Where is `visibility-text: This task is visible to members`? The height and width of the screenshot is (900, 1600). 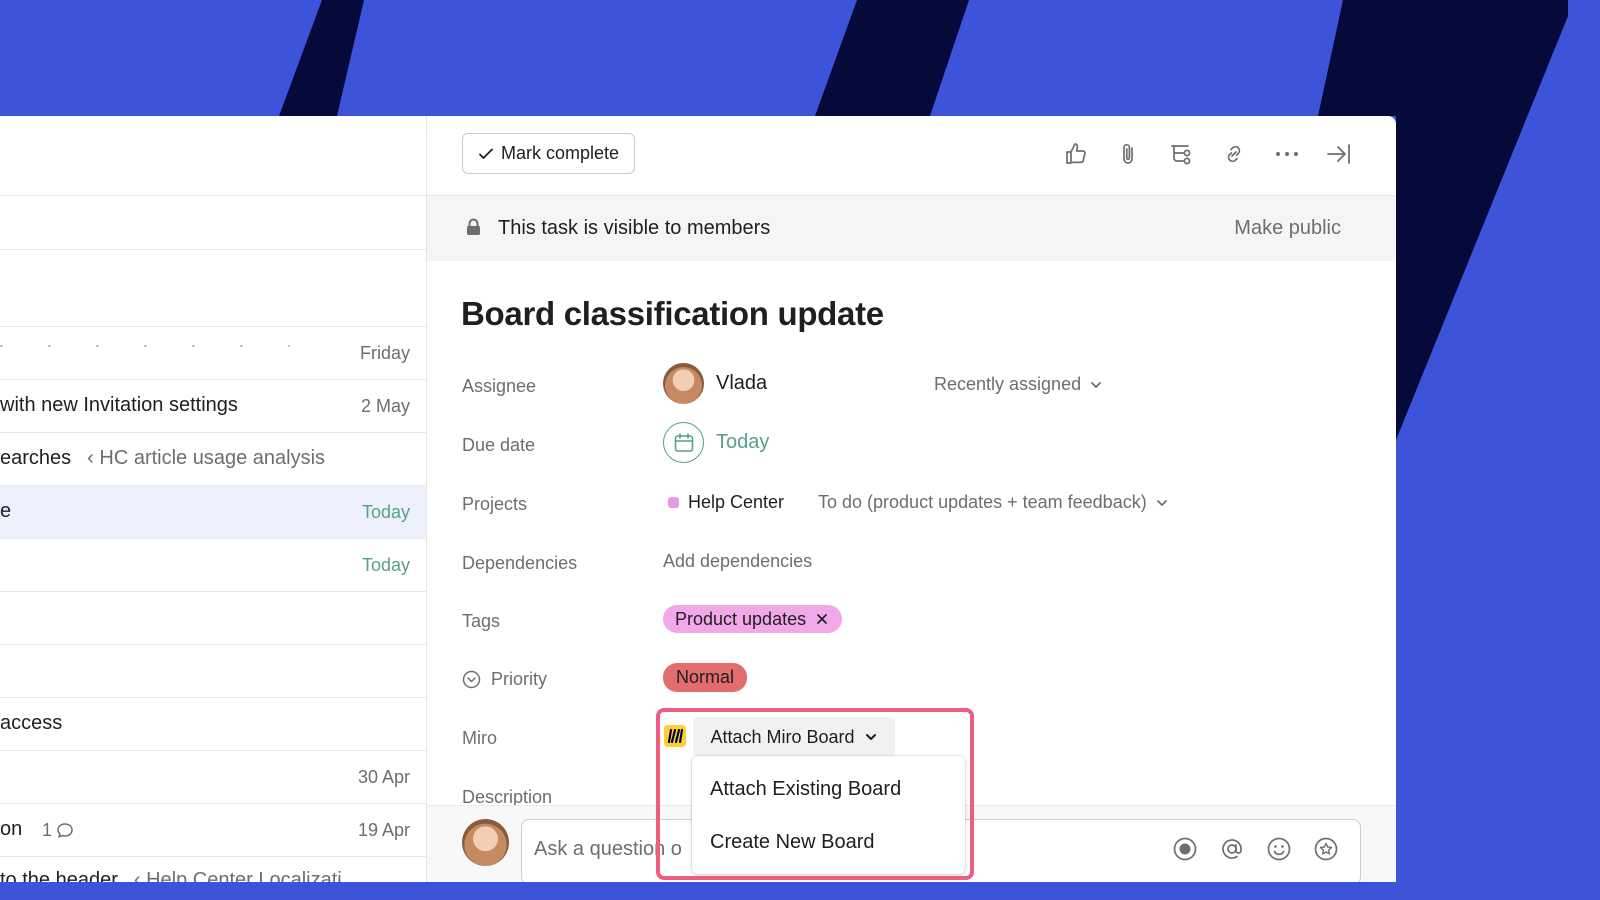
visibility-text: This task is visible to members is located at coordinates (634, 228).